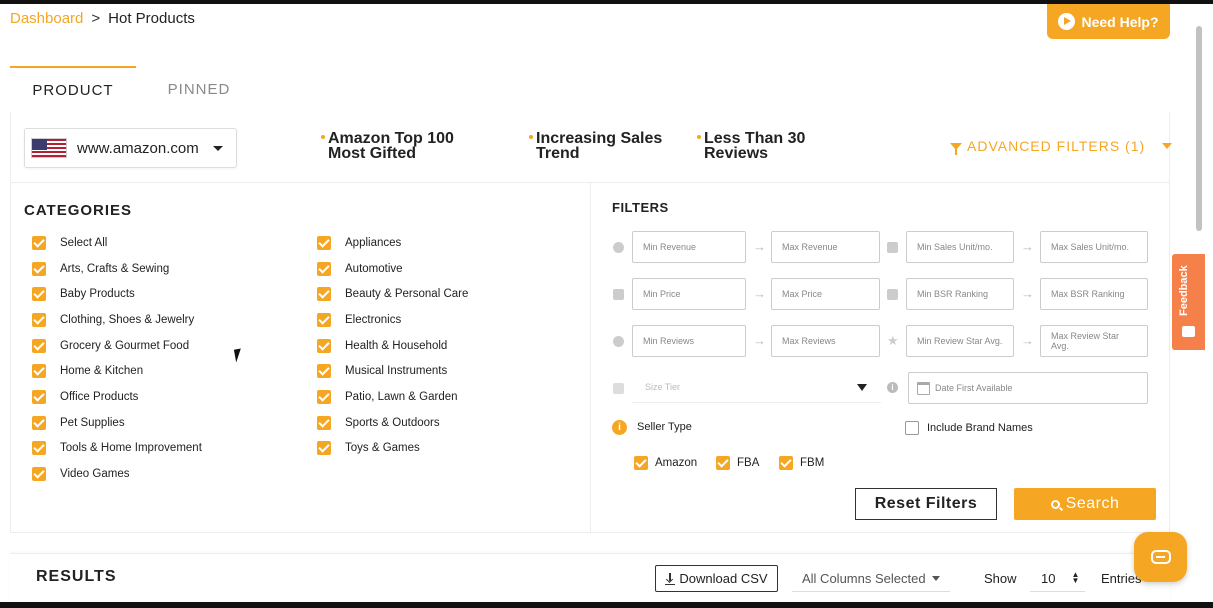 This screenshot has height=608, width=1213. I want to click on breadcrumb: Dashboard > Hot Products, so click(102, 18).